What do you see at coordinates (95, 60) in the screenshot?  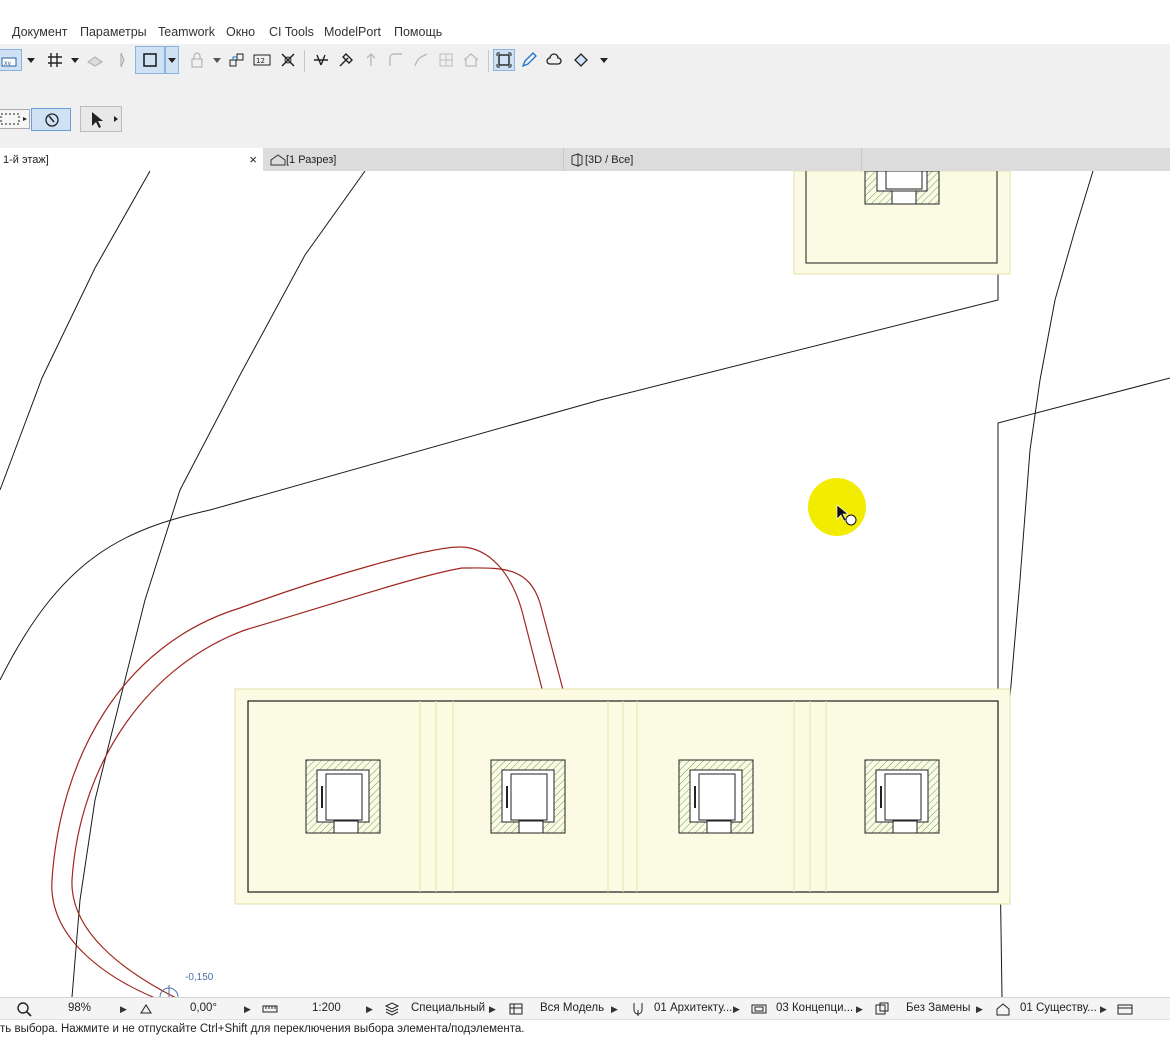 I see `layer-icon` at bounding box center [95, 60].